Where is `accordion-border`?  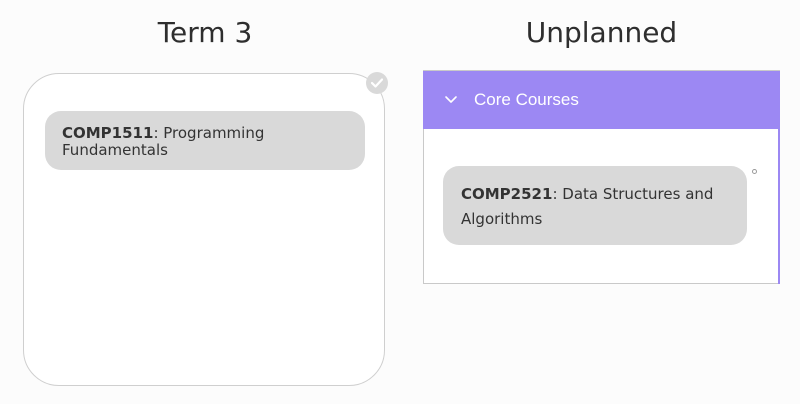 accordion-border is located at coordinates (779, 206).